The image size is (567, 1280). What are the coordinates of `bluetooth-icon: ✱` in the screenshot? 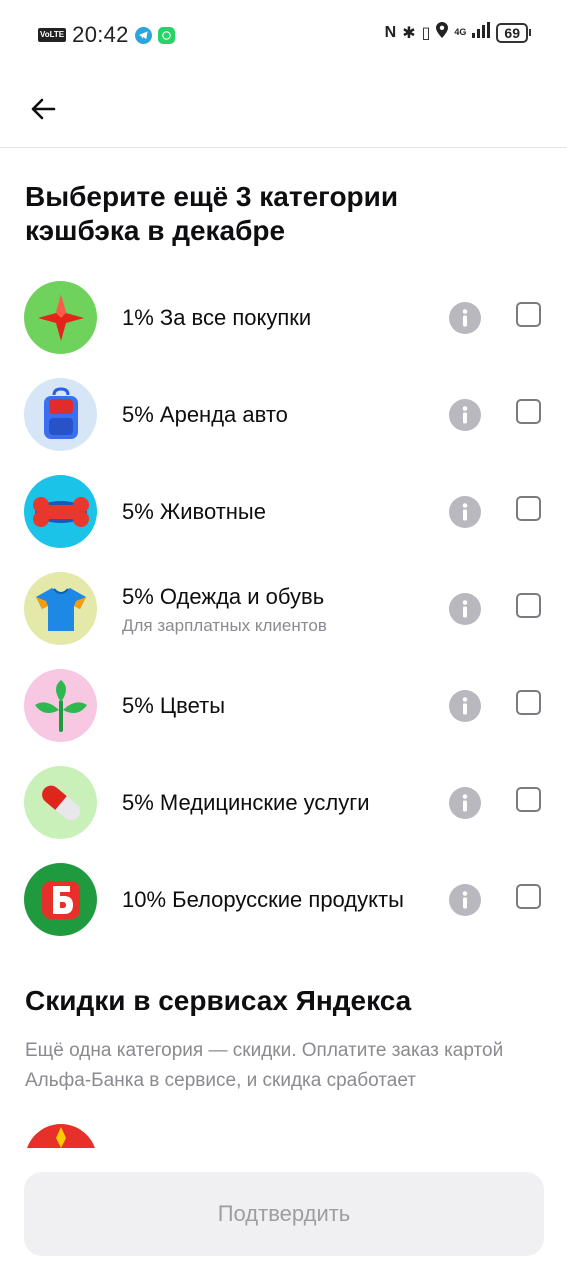 It's located at (409, 33).